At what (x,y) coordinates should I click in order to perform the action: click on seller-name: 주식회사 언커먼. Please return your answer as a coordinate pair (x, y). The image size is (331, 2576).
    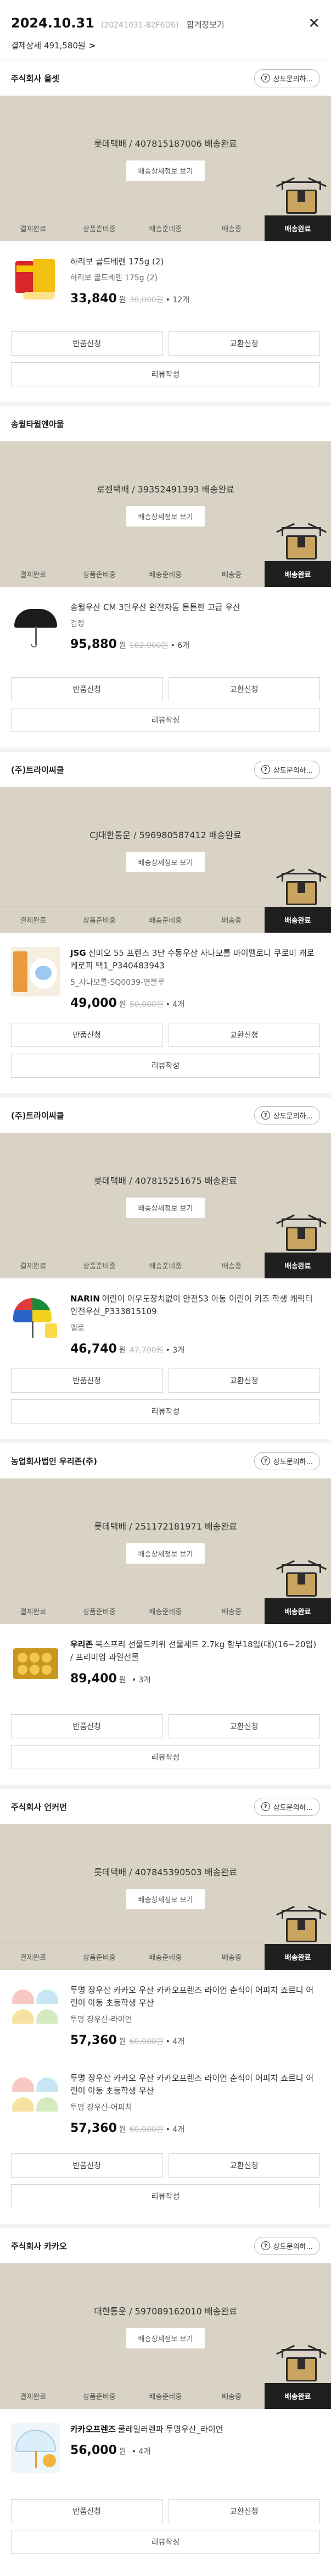
    Looking at the image, I should click on (39, 1807).